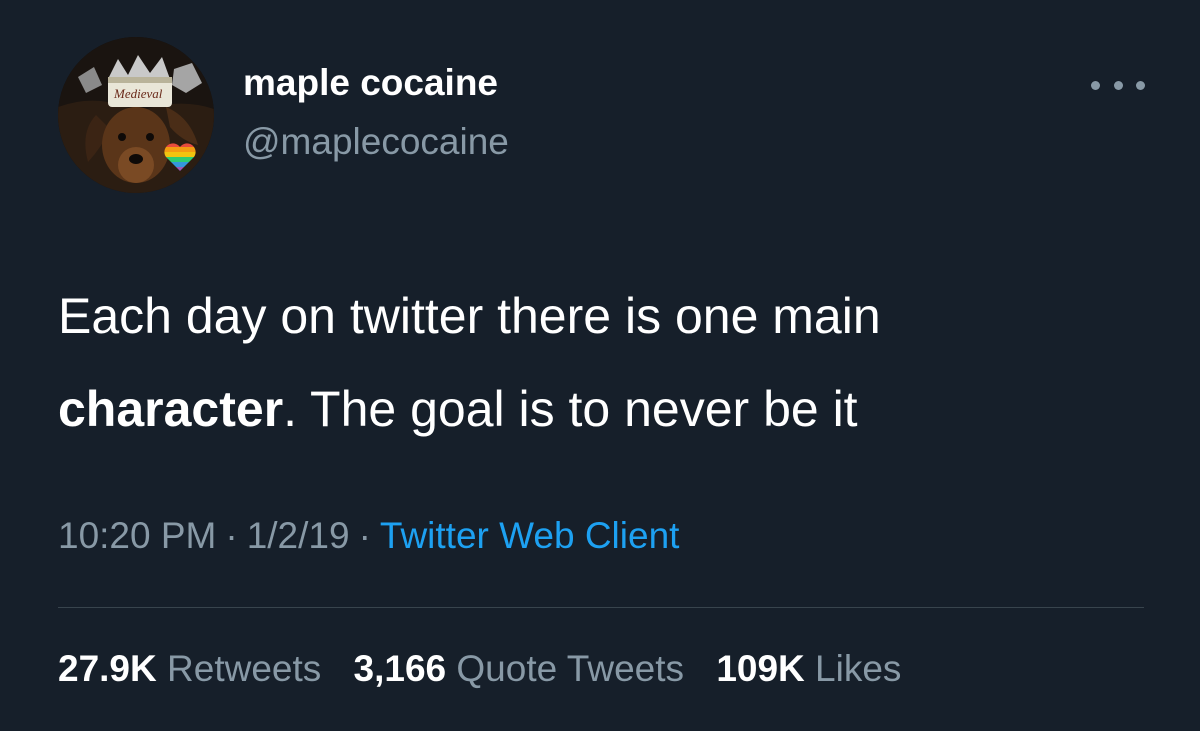 This screenshot has width=1200, height=731. I want to click on user-handle: @maplecocaine, so click(376, 142).